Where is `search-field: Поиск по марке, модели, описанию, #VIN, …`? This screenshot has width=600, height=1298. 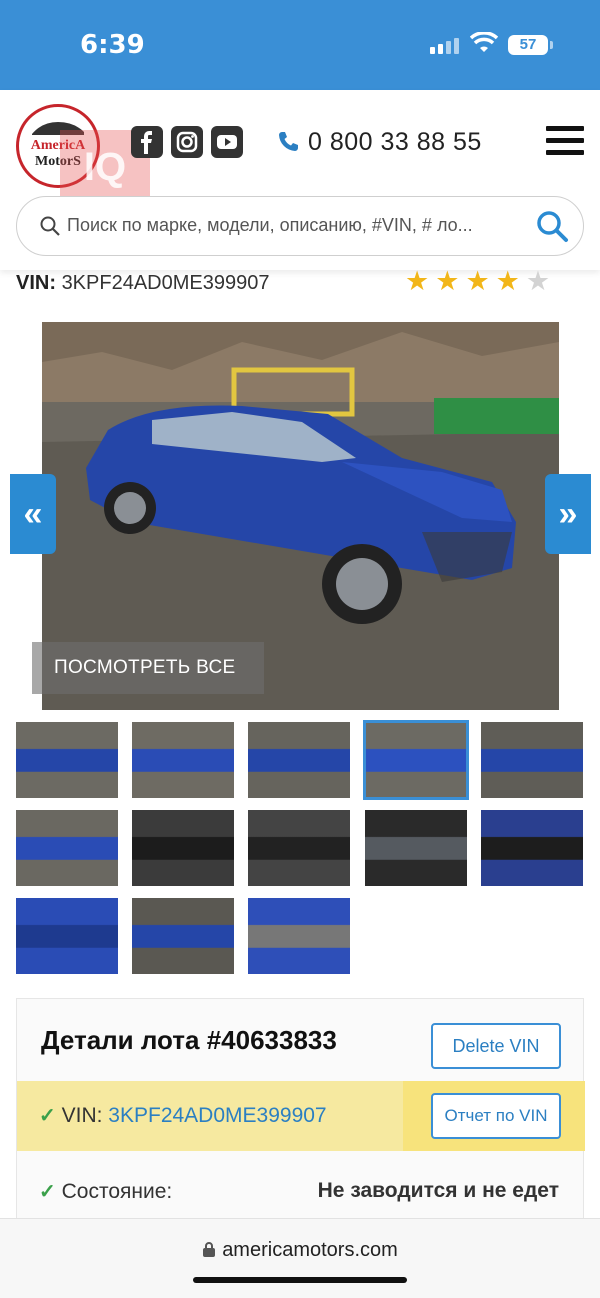
search-field: Поиск по марке, модели, описанию, #VIN, … is located at coordinates (300, 226).